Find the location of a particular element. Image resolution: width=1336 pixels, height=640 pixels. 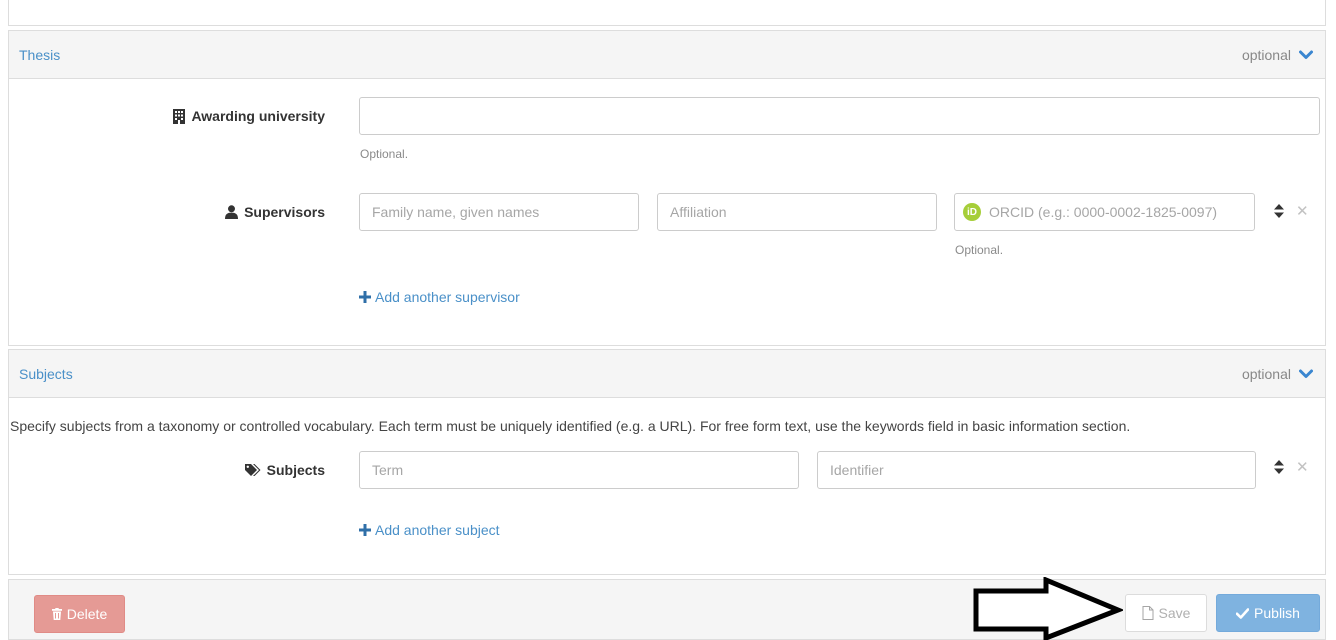

check-icon is located at coordinates (1243, 613).